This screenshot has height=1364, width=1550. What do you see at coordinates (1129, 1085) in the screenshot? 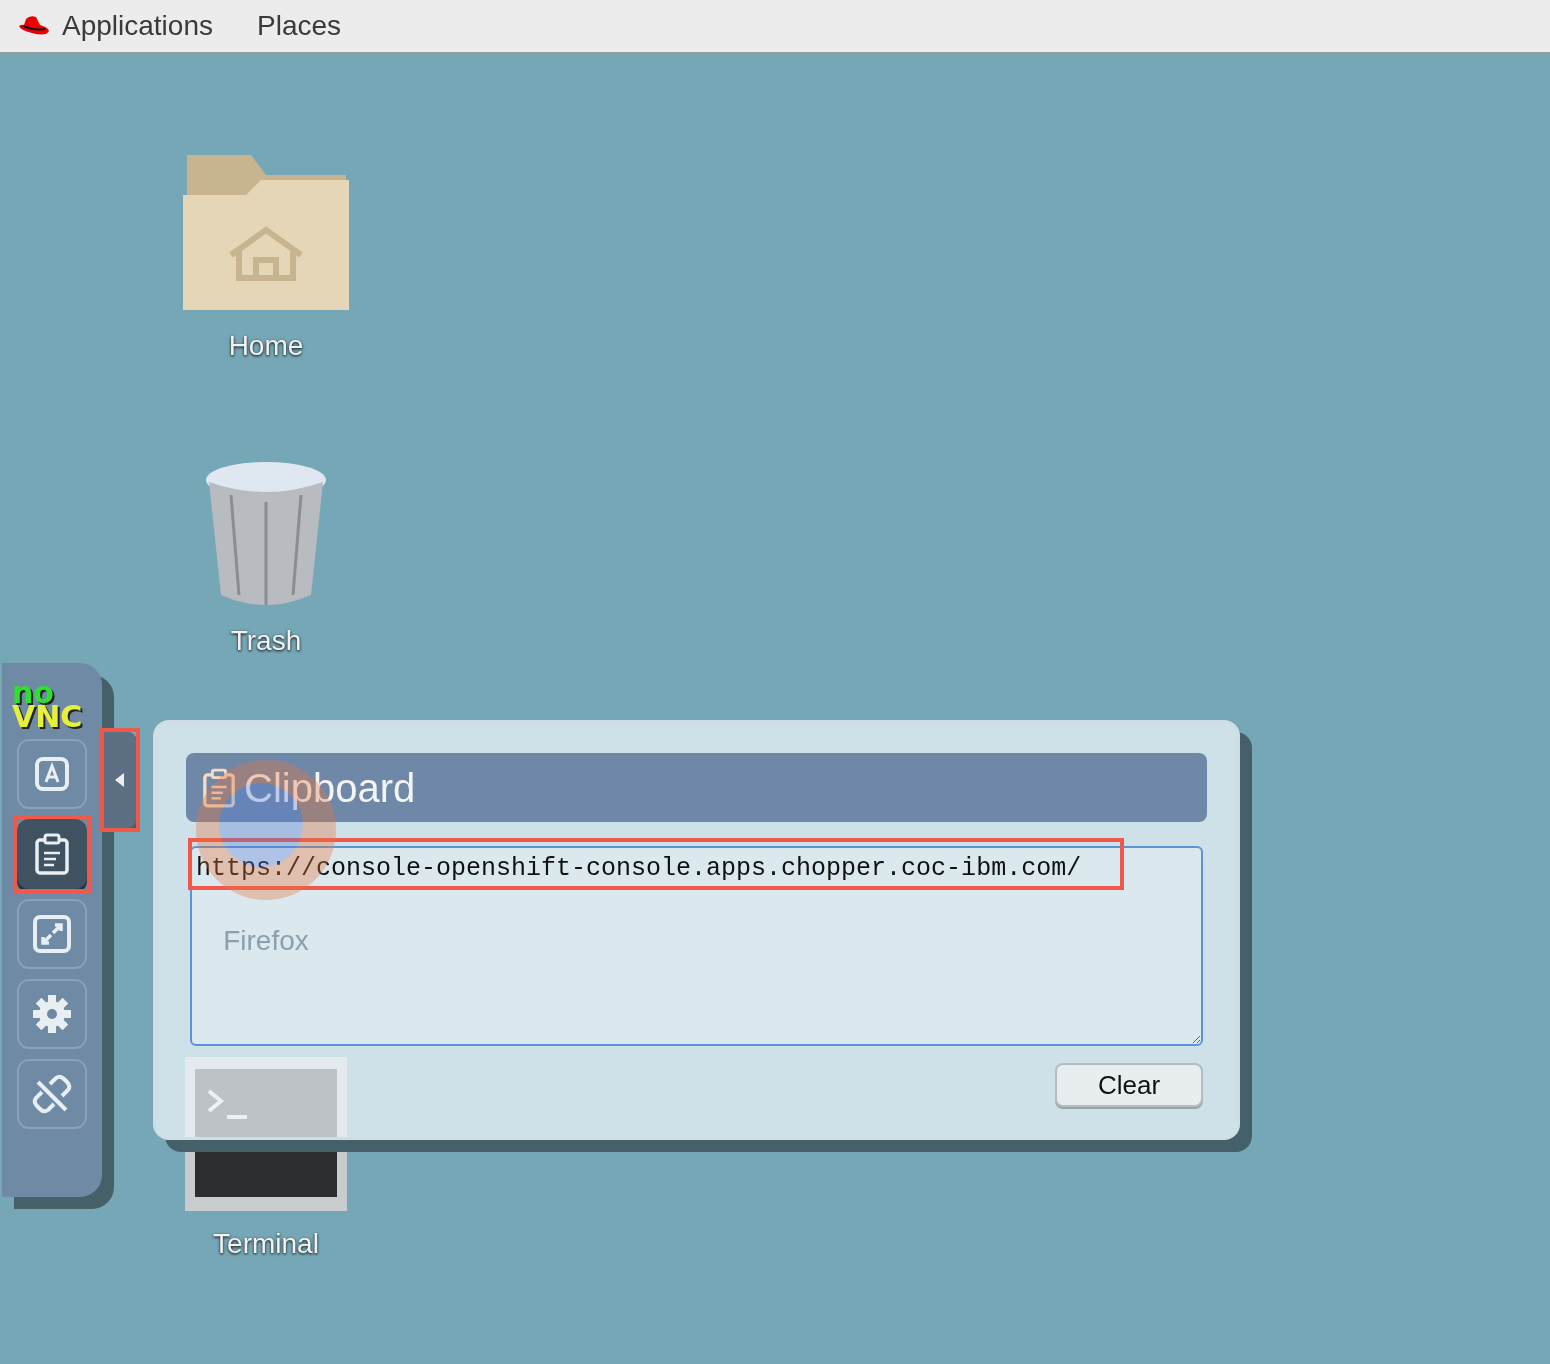
I see `clear-button: Clear` at bounding box center [1129, 1085].